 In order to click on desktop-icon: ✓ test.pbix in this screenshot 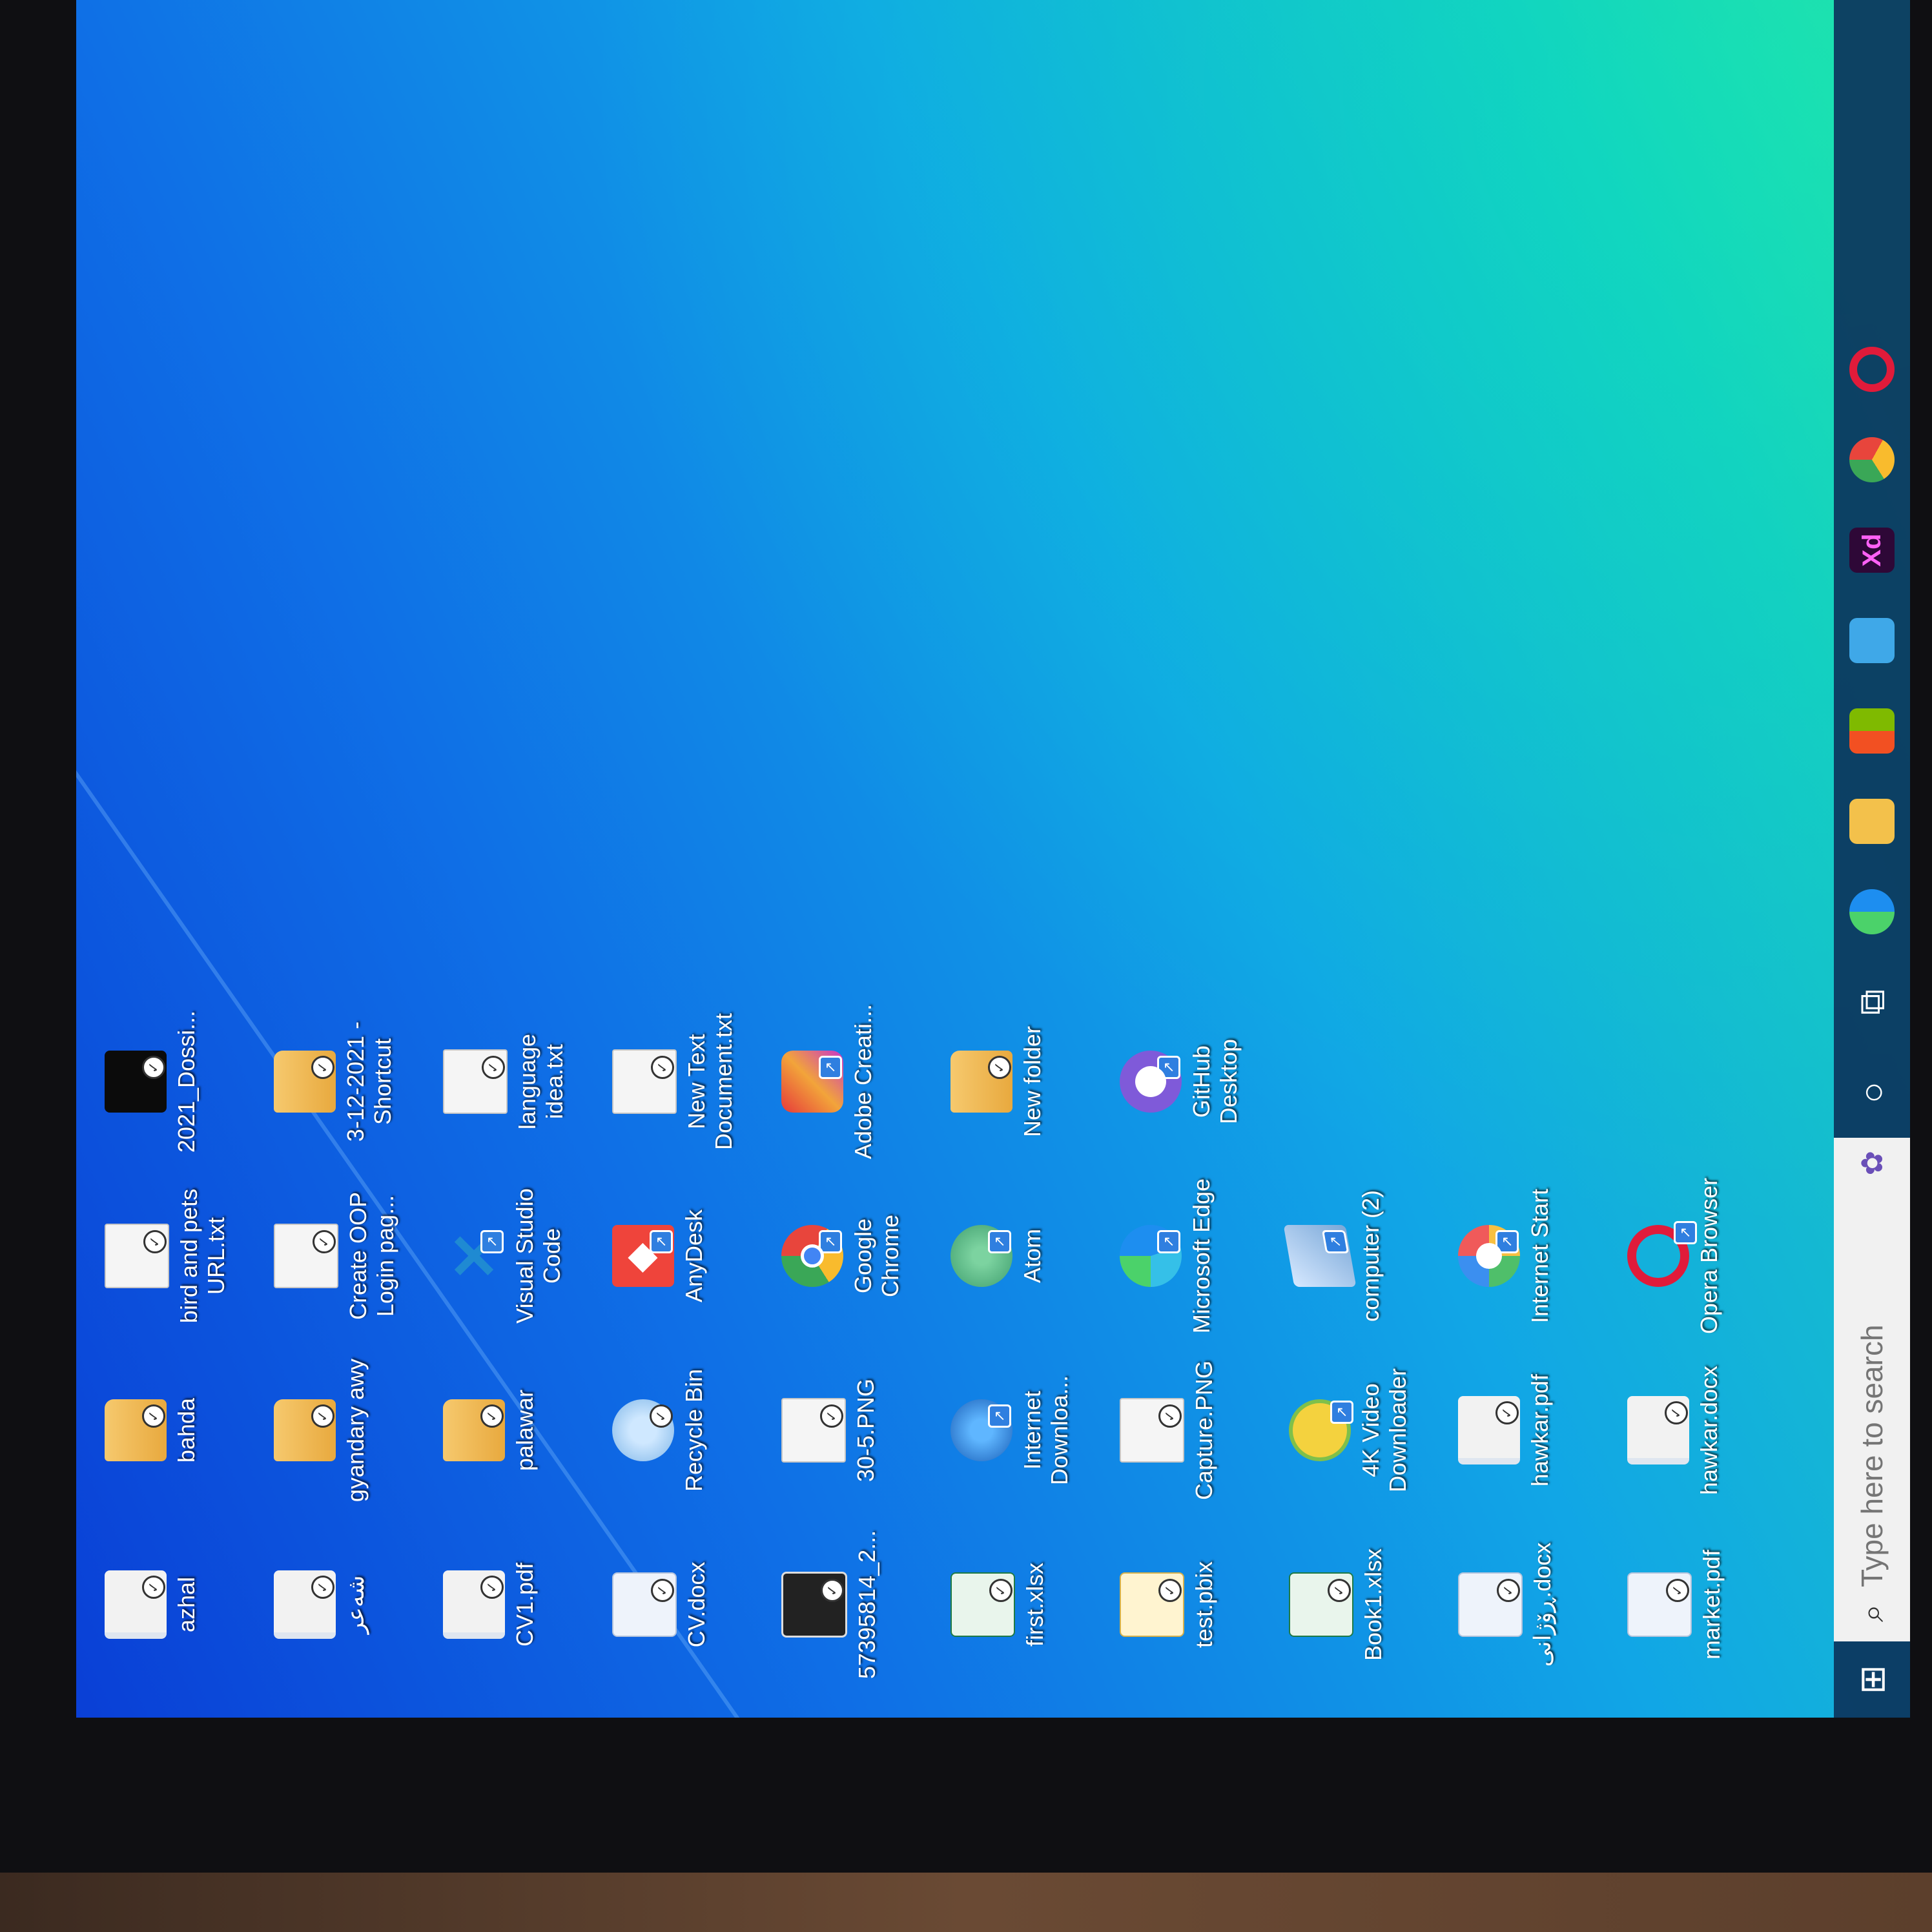, I will do `click(1195, 1604)`.